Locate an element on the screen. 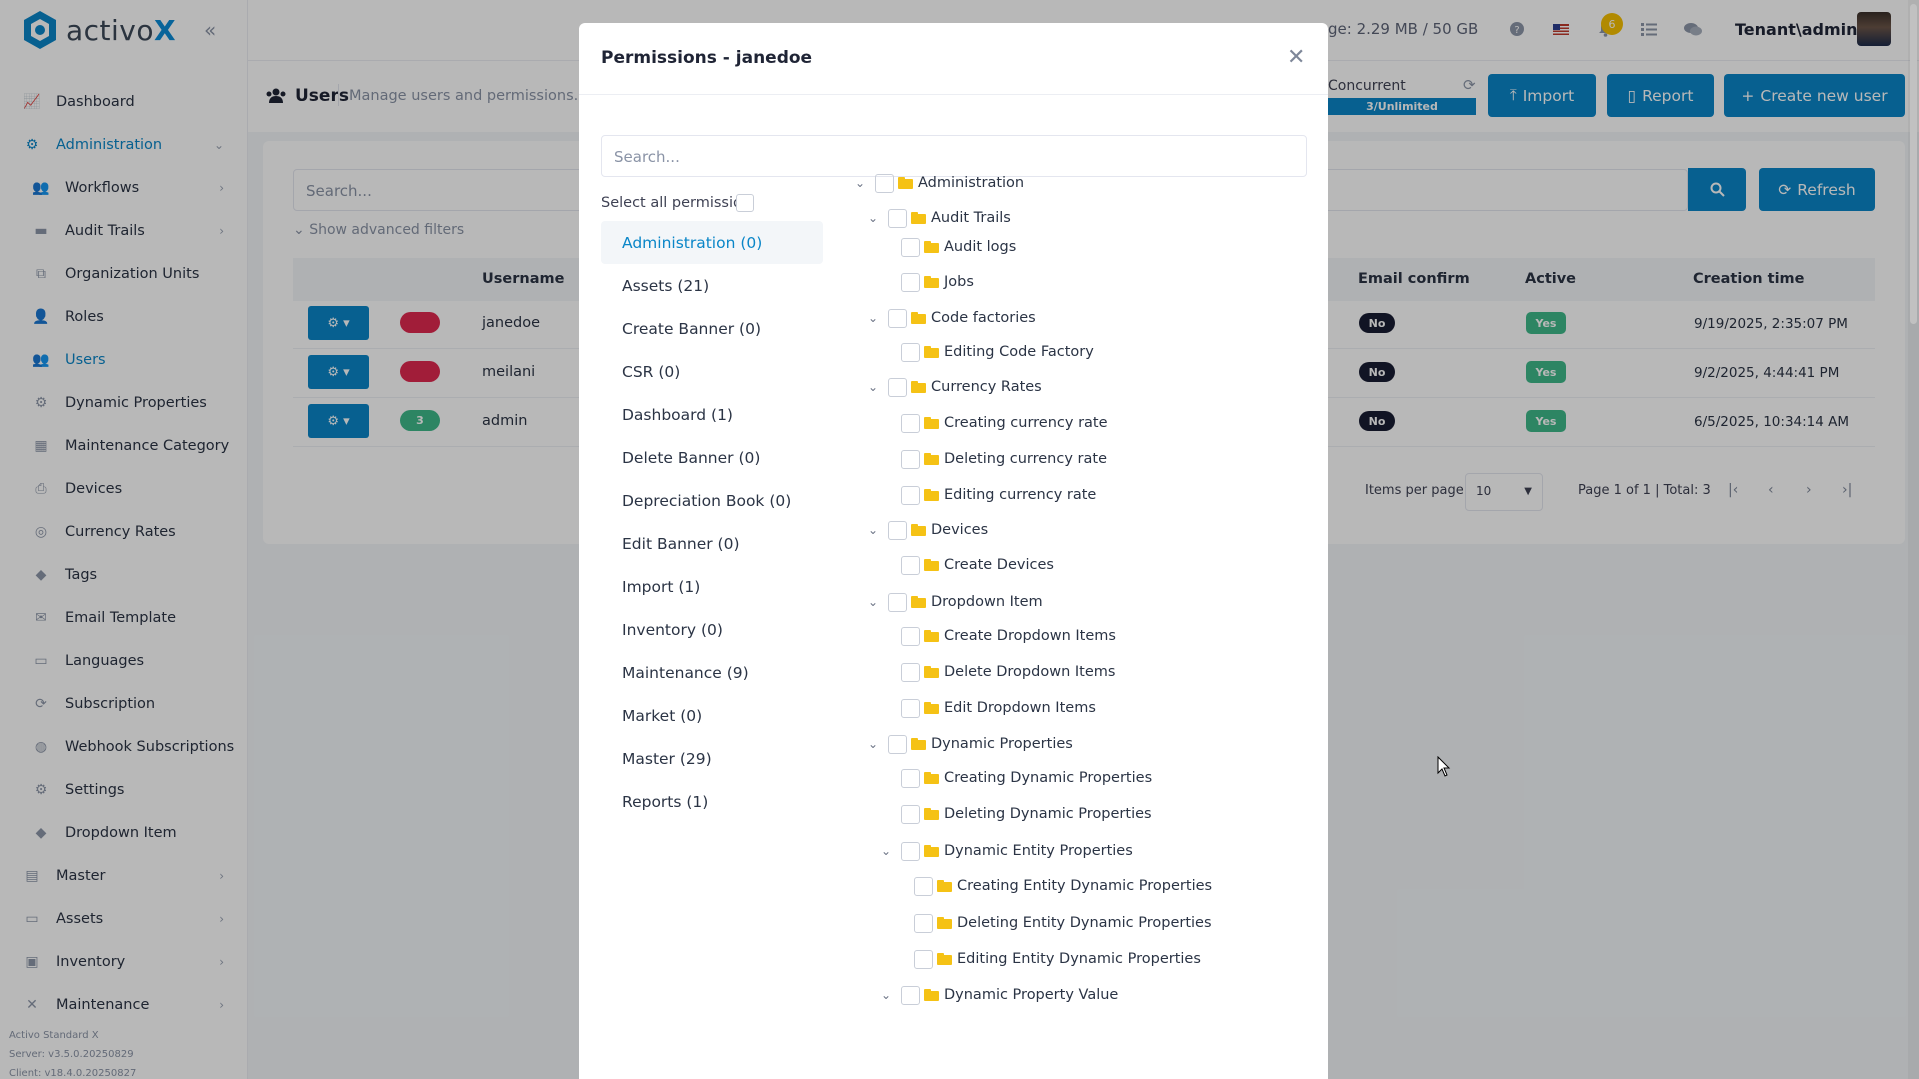 The height and width of the screenshot is (1079, 1919). permission-tree-node: ⌄Delete Dropdown Items is located at coordinates (997, 672).